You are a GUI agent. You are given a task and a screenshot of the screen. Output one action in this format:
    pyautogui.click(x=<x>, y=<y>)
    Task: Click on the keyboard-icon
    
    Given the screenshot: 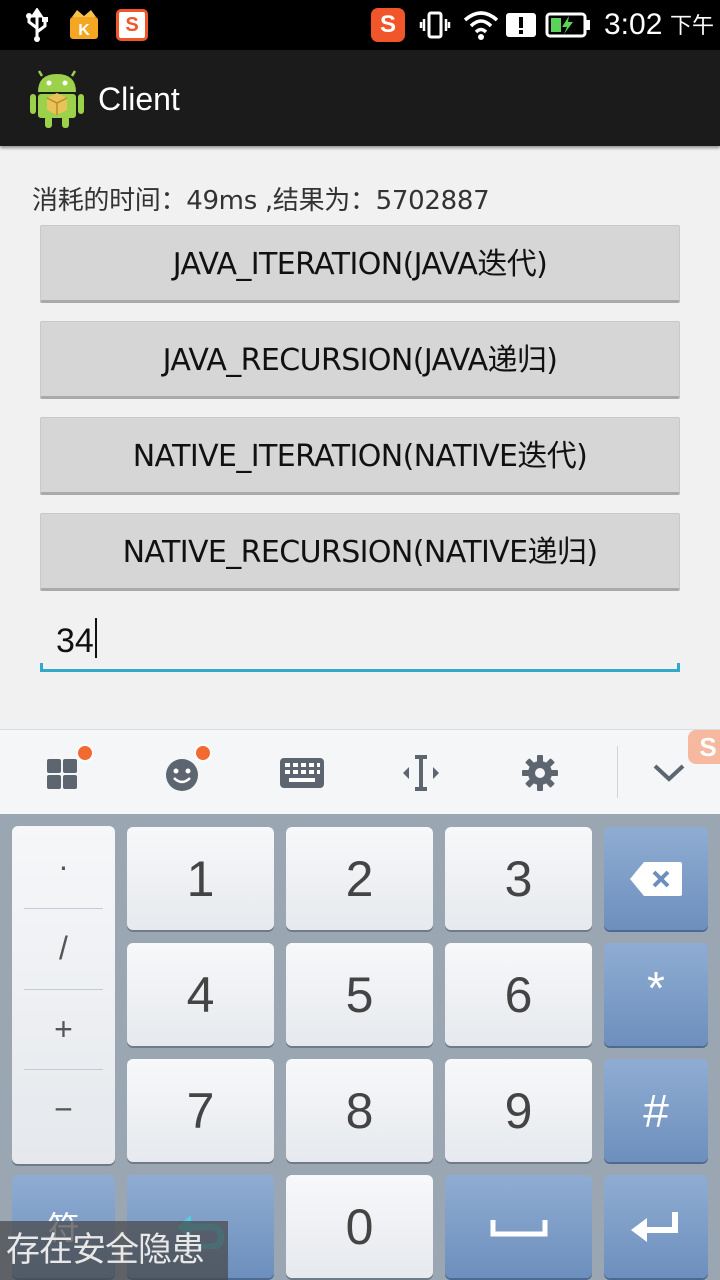 What is the action you would take?
    pyautogui.click(x=302, y=772)
    